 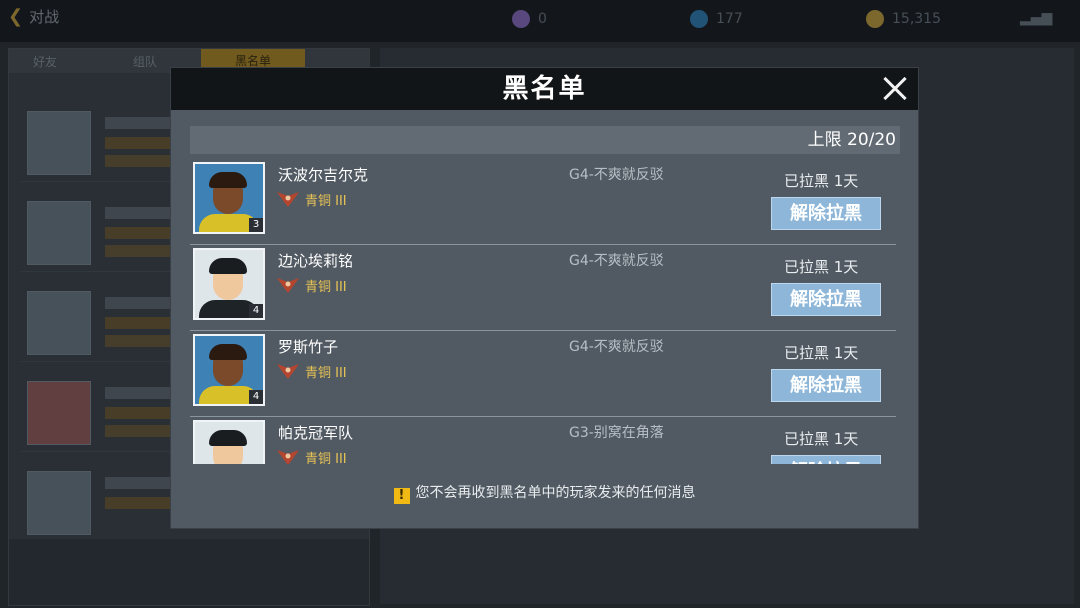 What do you see at coordinates (616, 433) in the screenshot?
I see `team-name: G3-别窝在角落` at bounding box center [616, 433].